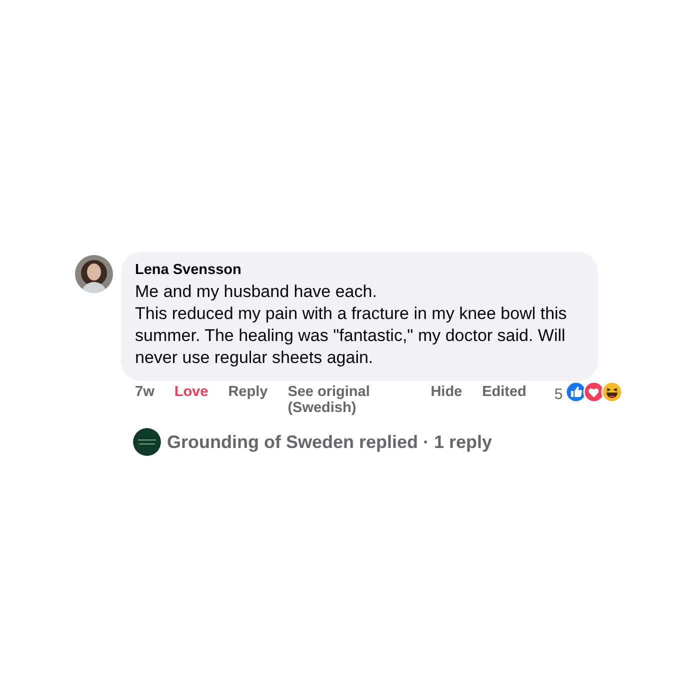 This screenshot has width=700, height=700. What do you see at coordinates (191, 392) in the screenshot?
I see `love-button: Love` at bounding box center [191, 392].